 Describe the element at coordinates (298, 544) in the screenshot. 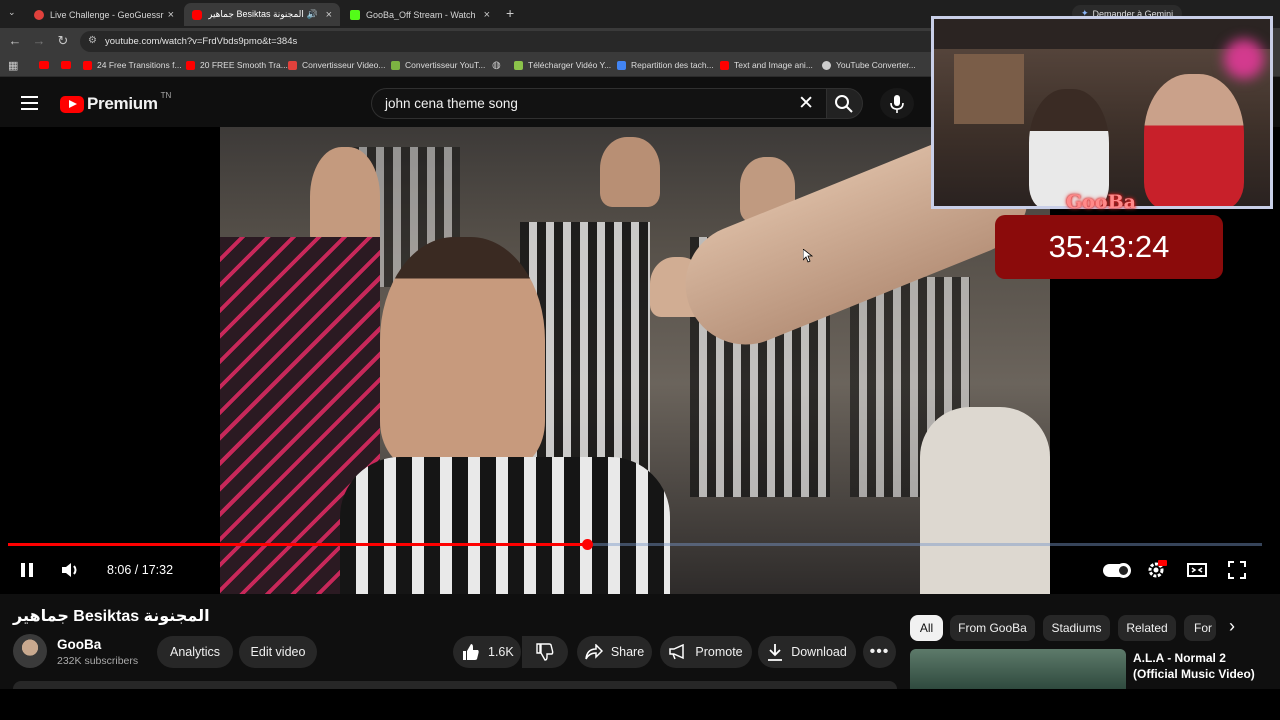

I see `progress-played` at that location.